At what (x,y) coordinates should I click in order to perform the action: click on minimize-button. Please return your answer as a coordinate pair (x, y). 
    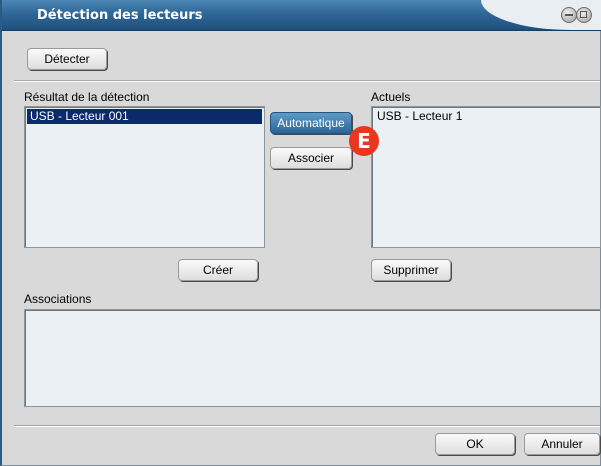
    Looking at the image, I should click on (569, 15).